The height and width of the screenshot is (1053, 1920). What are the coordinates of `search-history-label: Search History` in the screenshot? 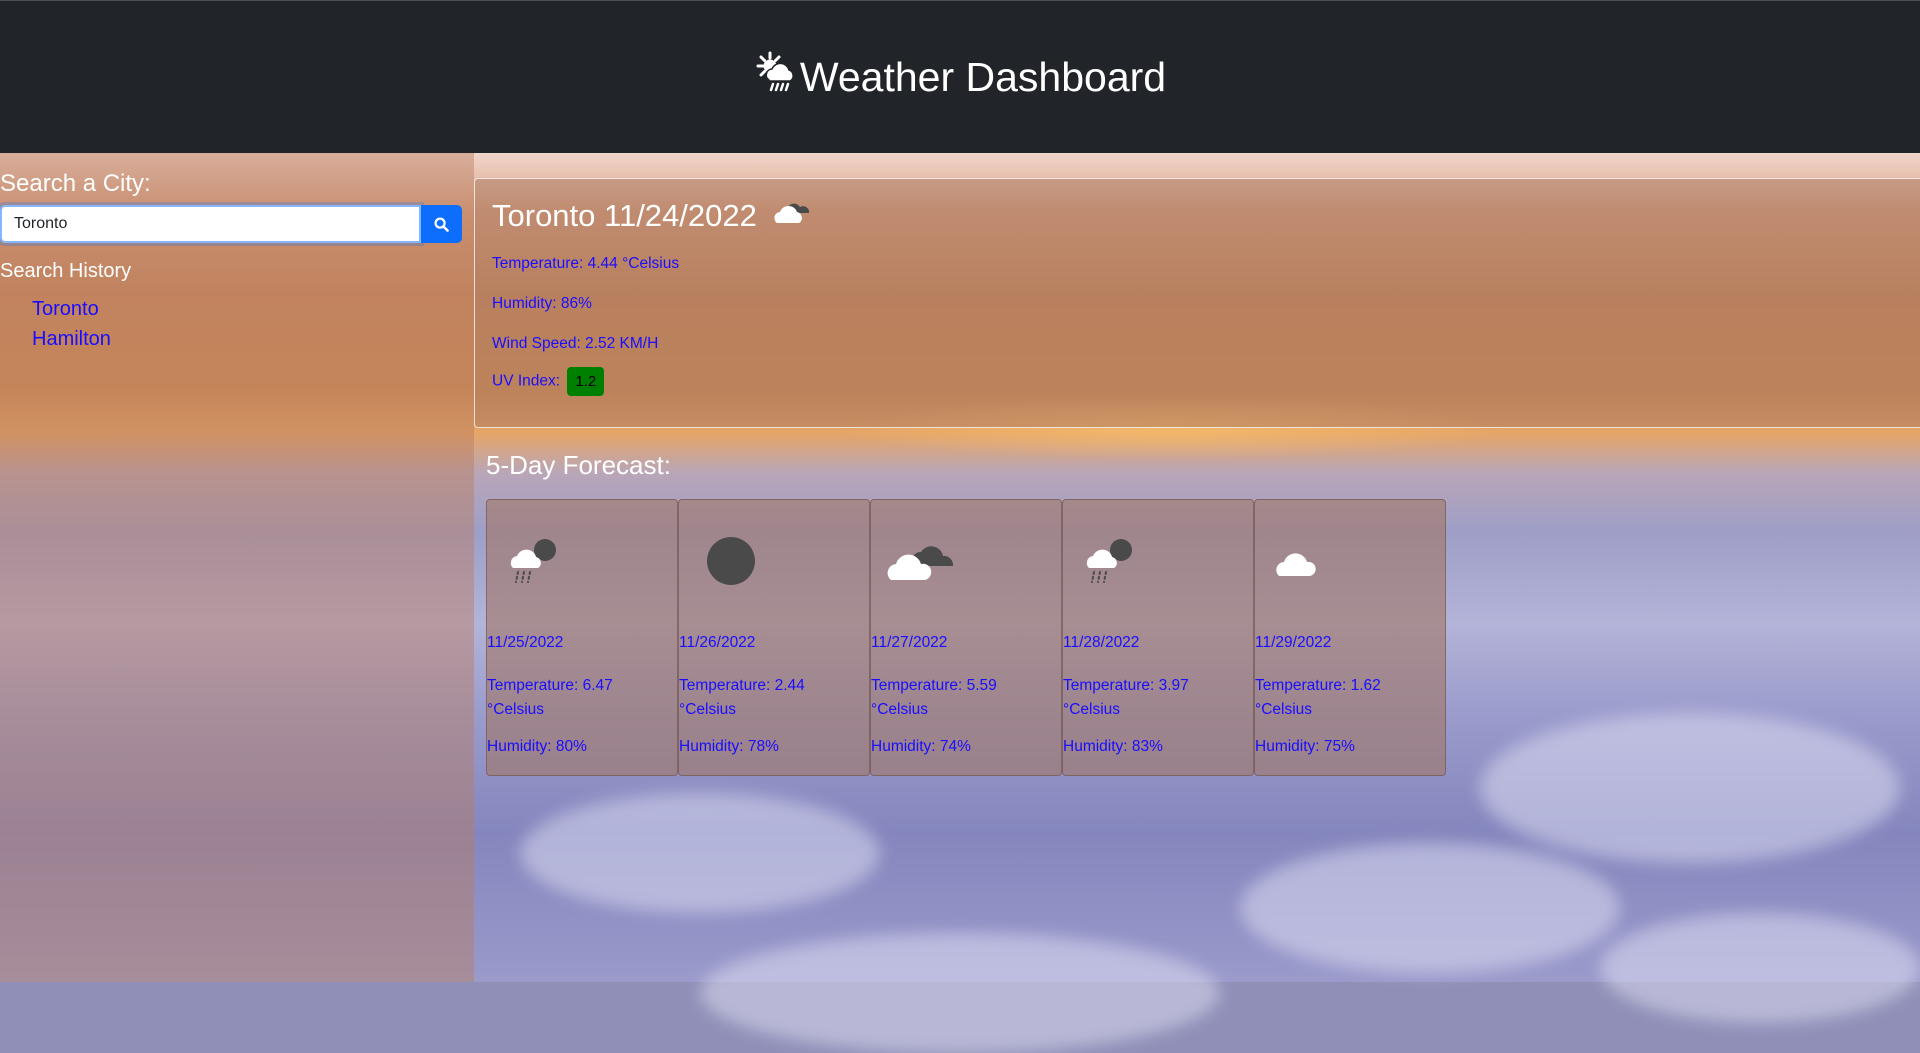 It's located at (66, 271).